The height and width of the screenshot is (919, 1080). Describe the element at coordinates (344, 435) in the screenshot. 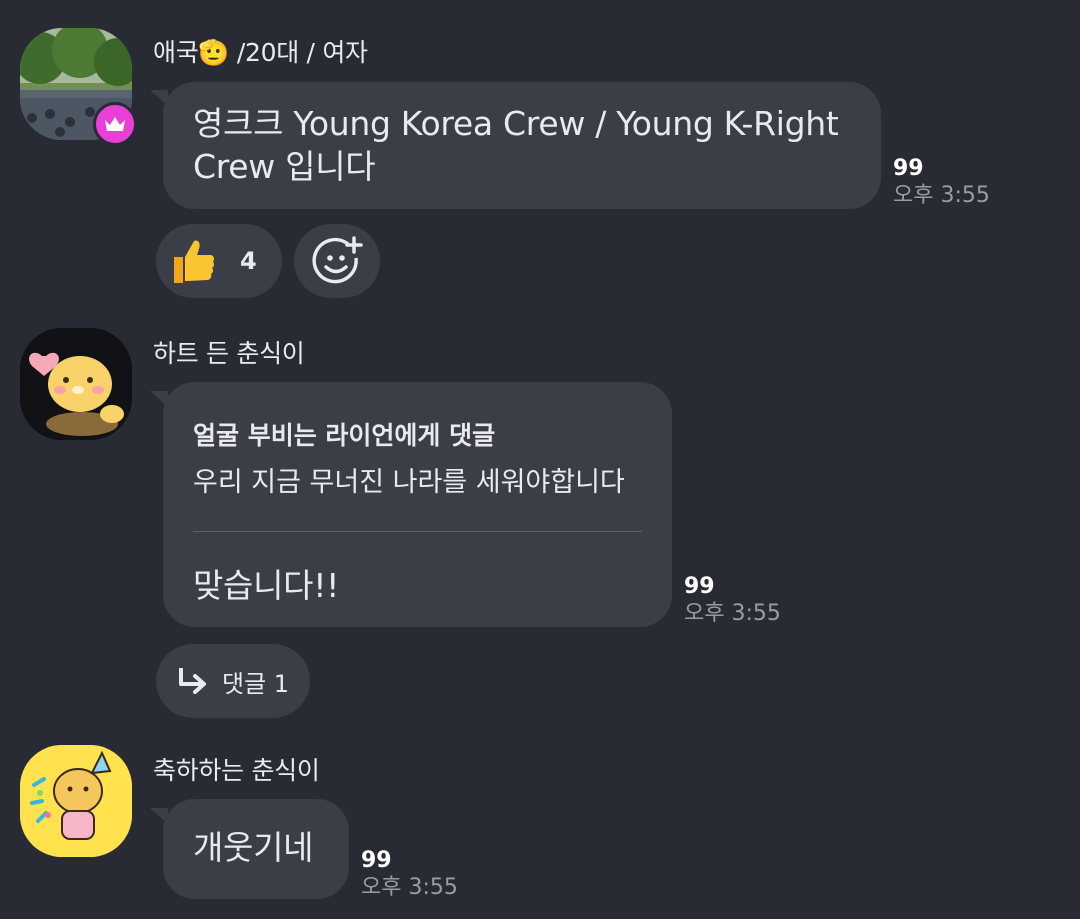

I see `reply-target: 얼굴 부비는 라이언에게 댓글` at that location.